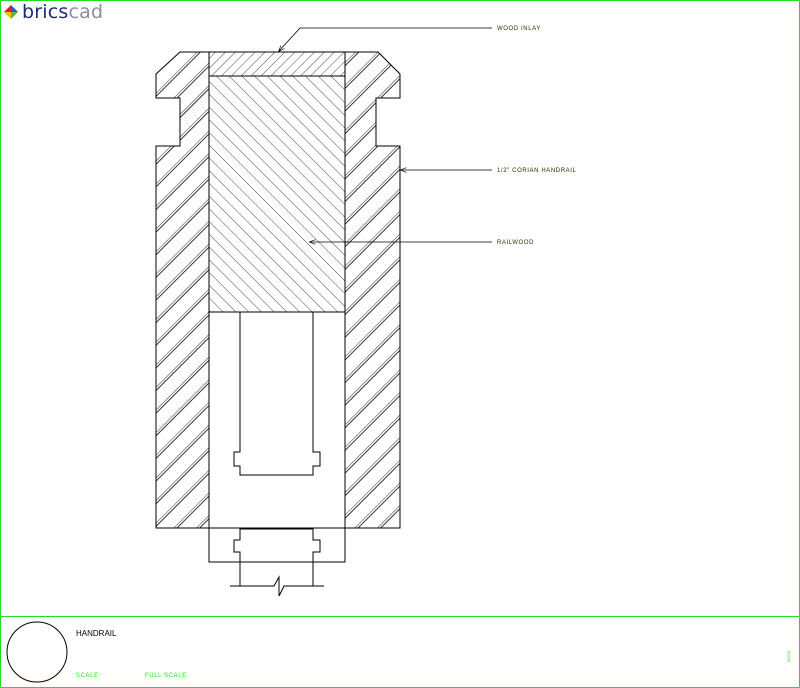 This screenshot has height=688, width=800. Describe the element at coordinates (537, 171) in the screenshot. I see `callout-corian-handrail: 1/2" CORIAN HANDRAIL` at that location.